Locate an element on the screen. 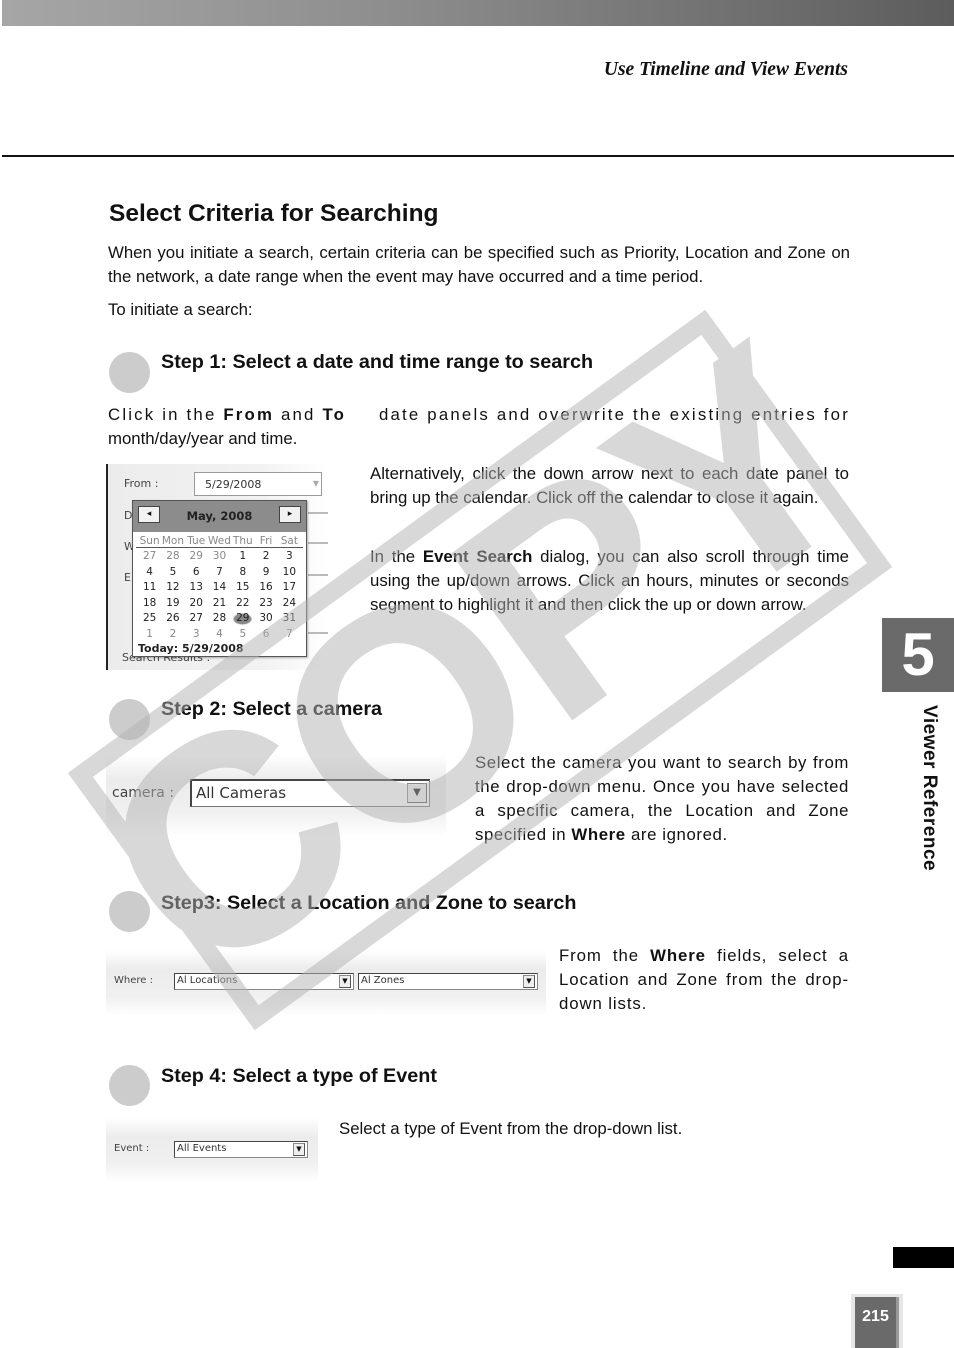 Image resolution: width=954 pixels, height=1348 pixels. calendar-day: 11 is located at coordinates (149, 588).